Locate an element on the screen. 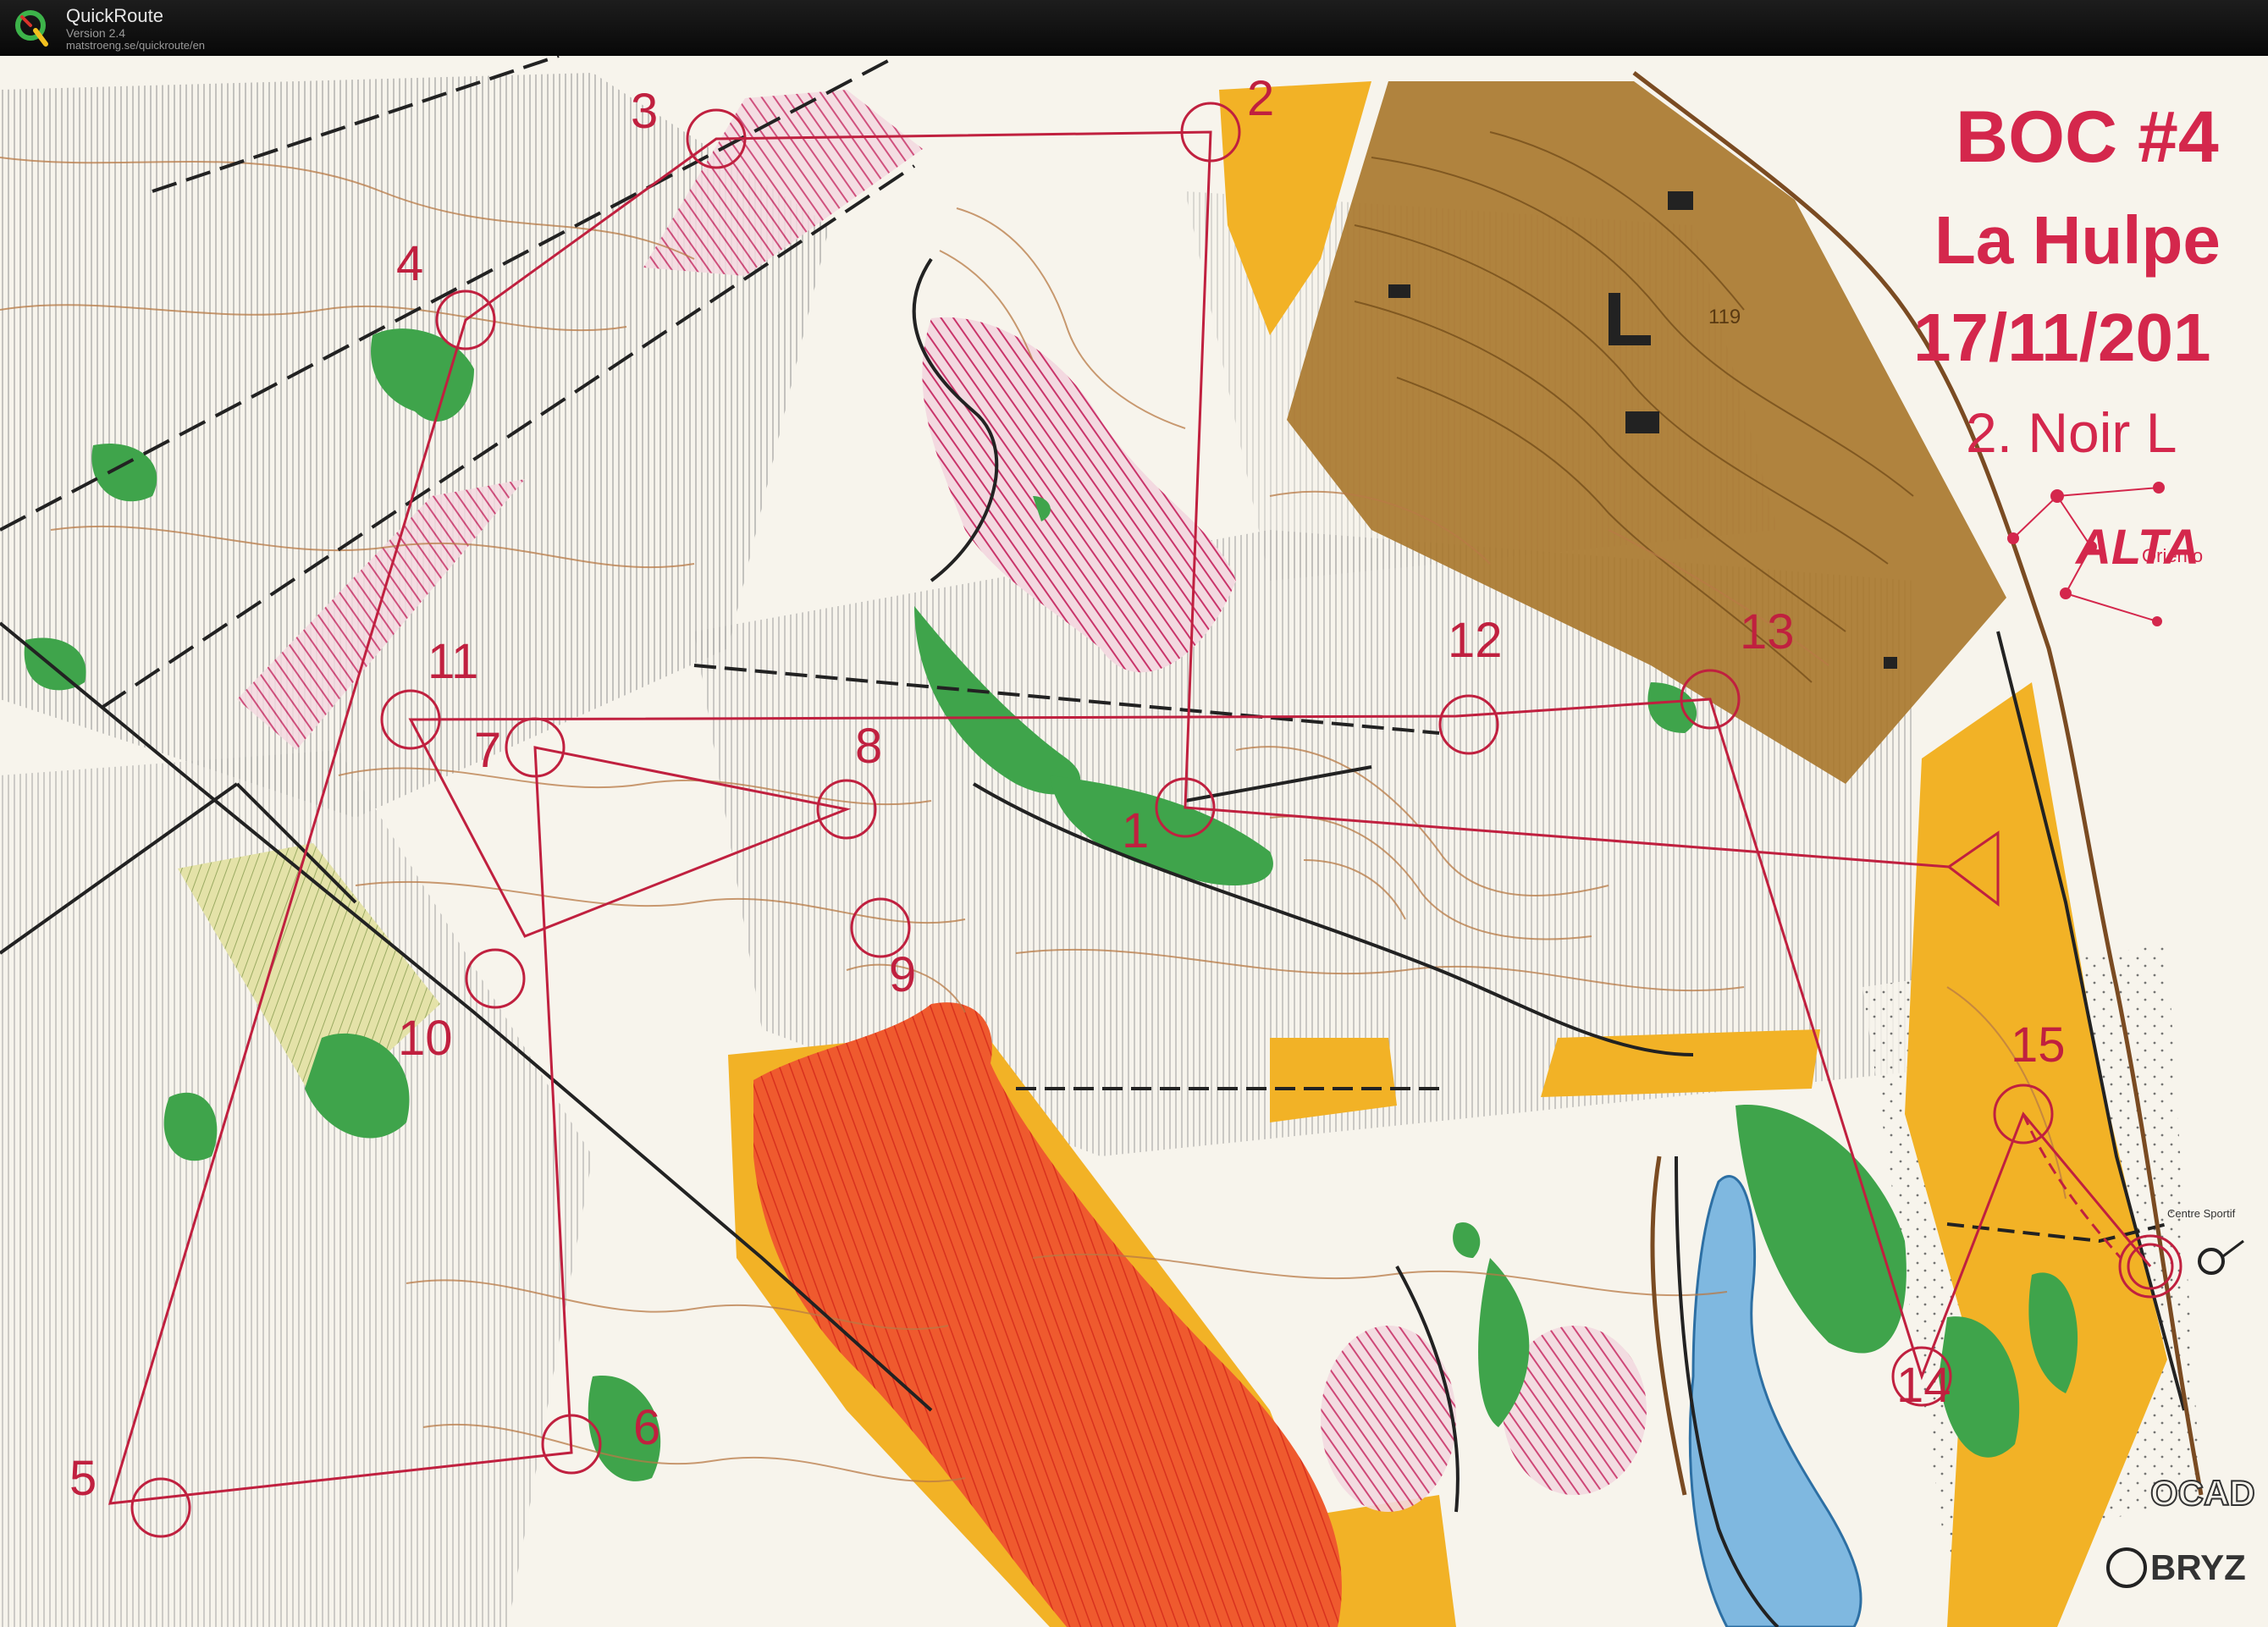  event-place: La Hulpe is located at coordinates (2077, 240).